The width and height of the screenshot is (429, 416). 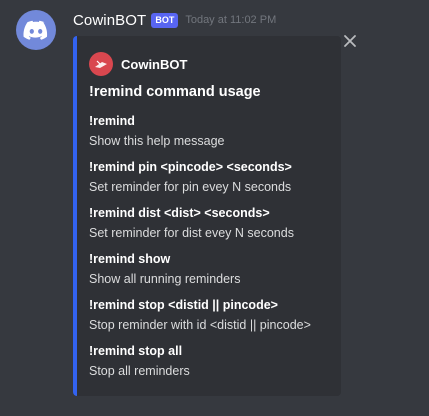 What do you see at coordinates (191, 233) in the screenshot?
I see `field-value: Set reminder for dist evey N seconds` at bounding box center [191, 233].